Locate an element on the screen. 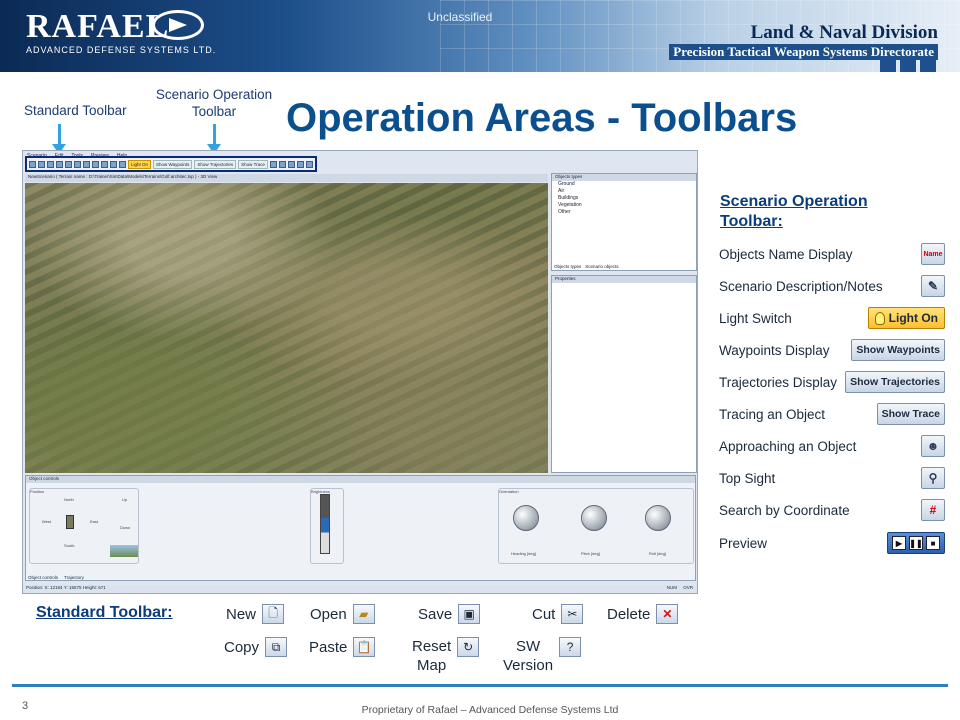 The image size is (960, 720). sw-line1: SW is located at coordinates (528, 646).